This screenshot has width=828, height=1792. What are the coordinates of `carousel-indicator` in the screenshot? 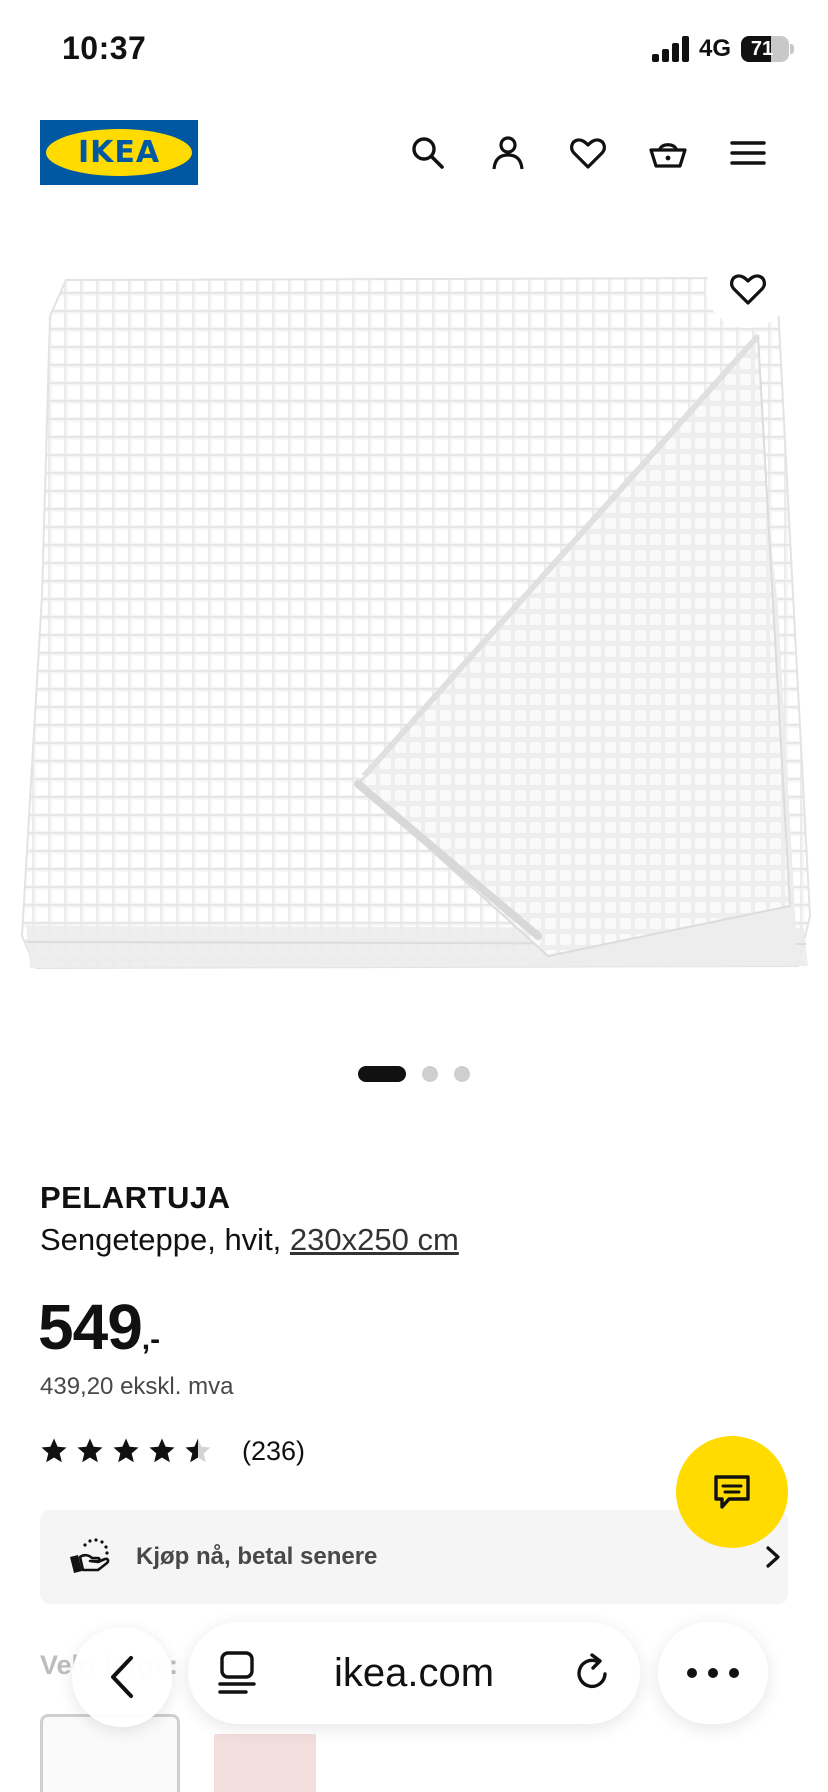 It's located at (414, 1074).